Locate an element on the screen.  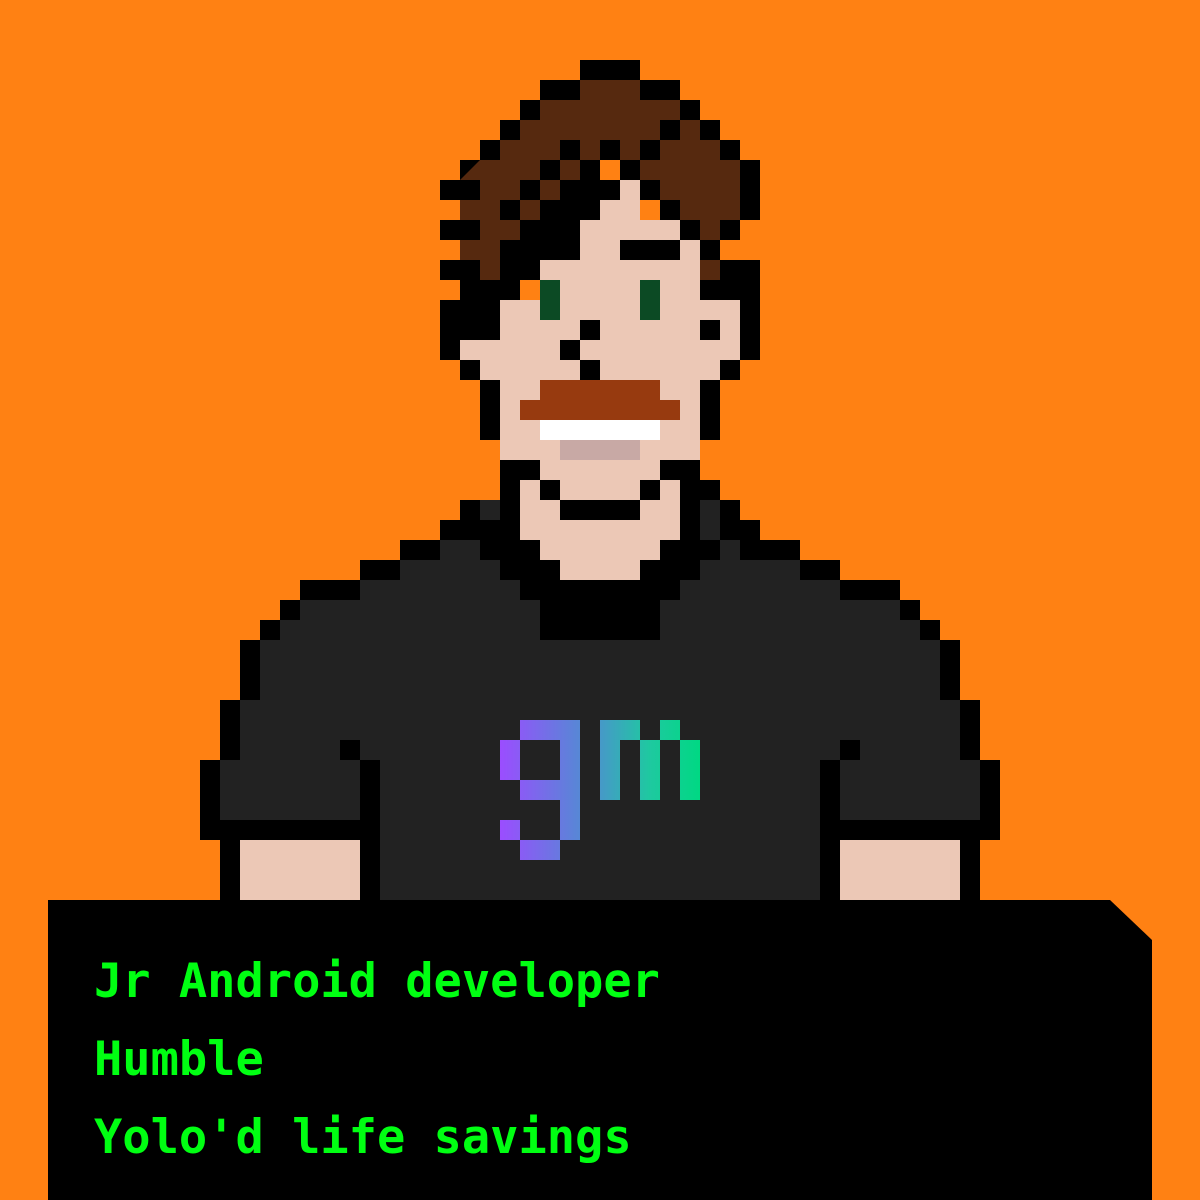
mustache-icon is located at coordinates (600, 400).